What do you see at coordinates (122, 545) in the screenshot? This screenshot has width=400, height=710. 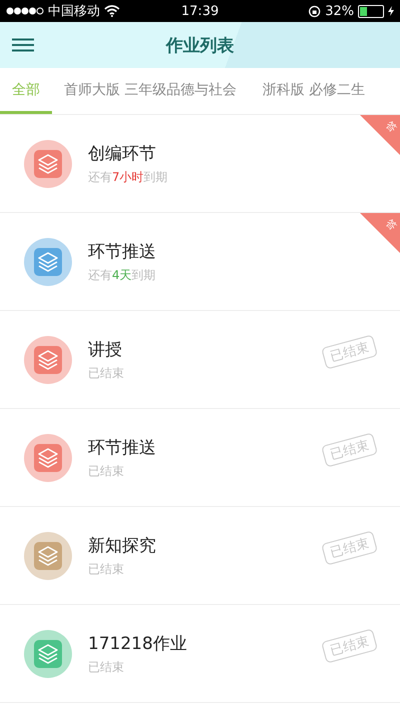 I see `assignment-title: 新知探究` at bounding box center [122, 545].